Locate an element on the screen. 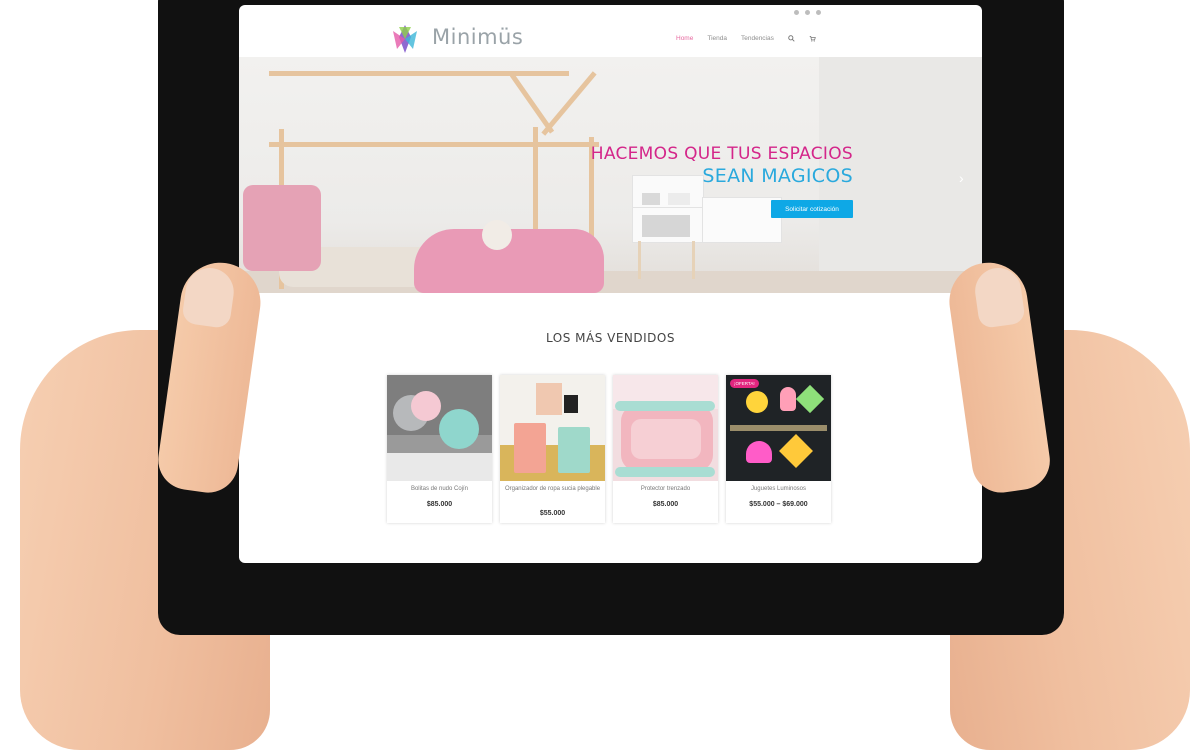 The height and width of the screenshot is (750, 1200). main-nav: Home Tienda Tendencias is located at coordinates (746, 38).